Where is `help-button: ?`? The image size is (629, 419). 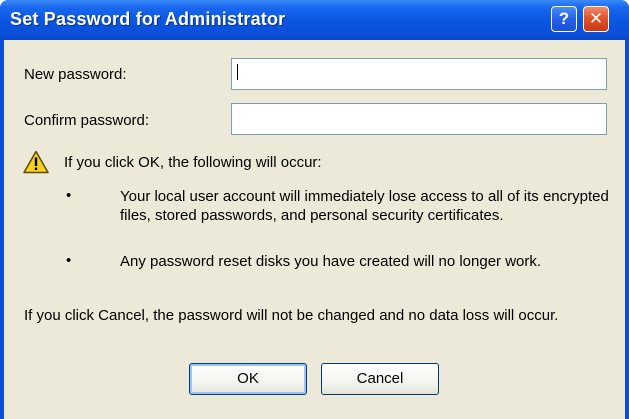 help-button: ? is located at coordinates (564, 19).